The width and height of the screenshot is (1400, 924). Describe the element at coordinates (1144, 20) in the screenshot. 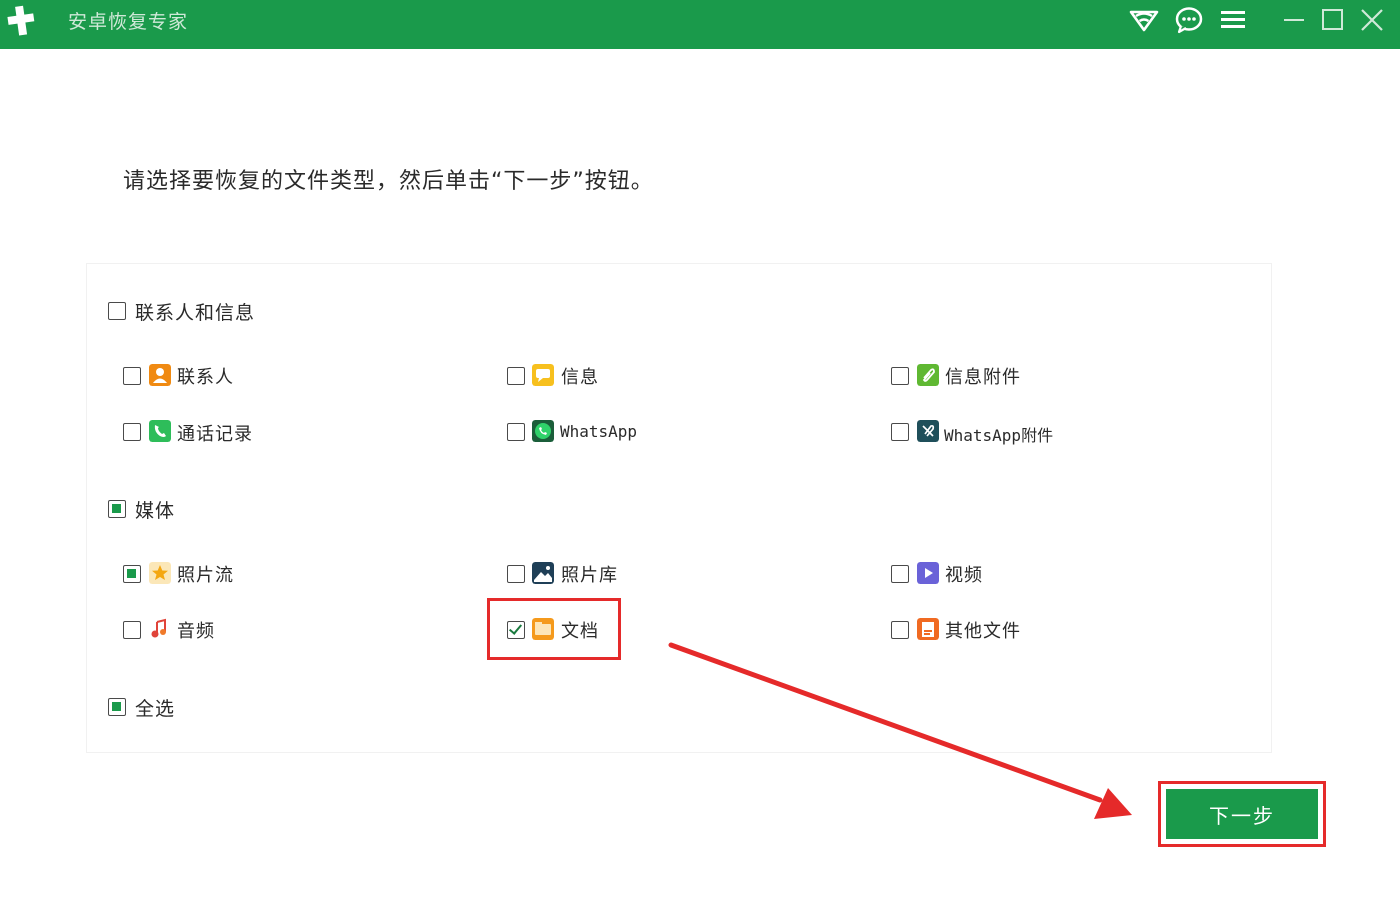

I see `wifi-icon` at that location.